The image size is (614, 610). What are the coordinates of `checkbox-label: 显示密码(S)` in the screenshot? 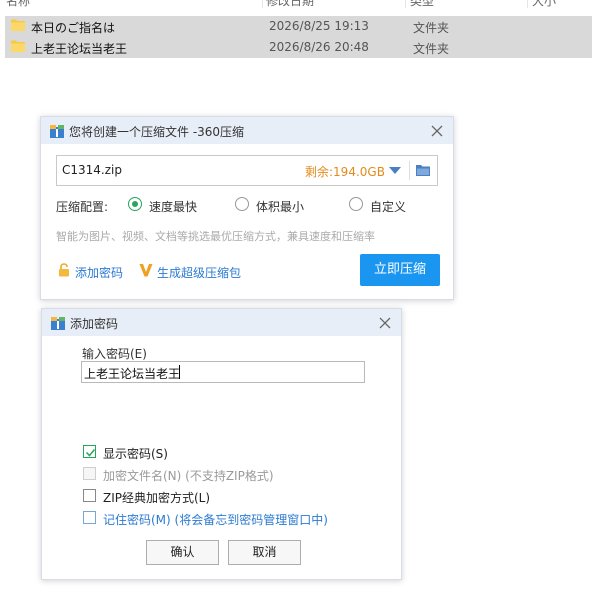 It's located at (135, 453).